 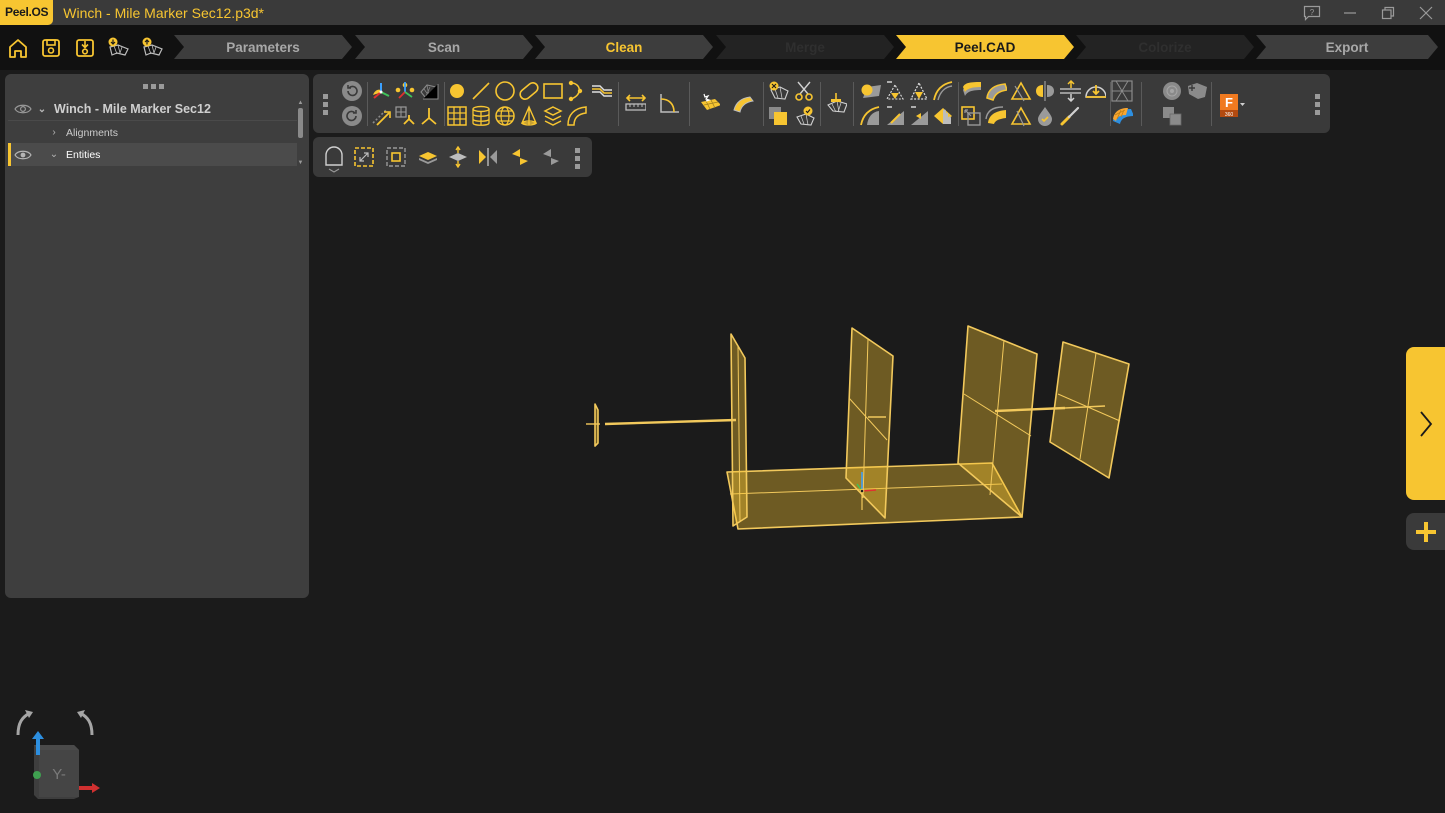 I want to click on measure-angle-button, so click(x=669, y=103).